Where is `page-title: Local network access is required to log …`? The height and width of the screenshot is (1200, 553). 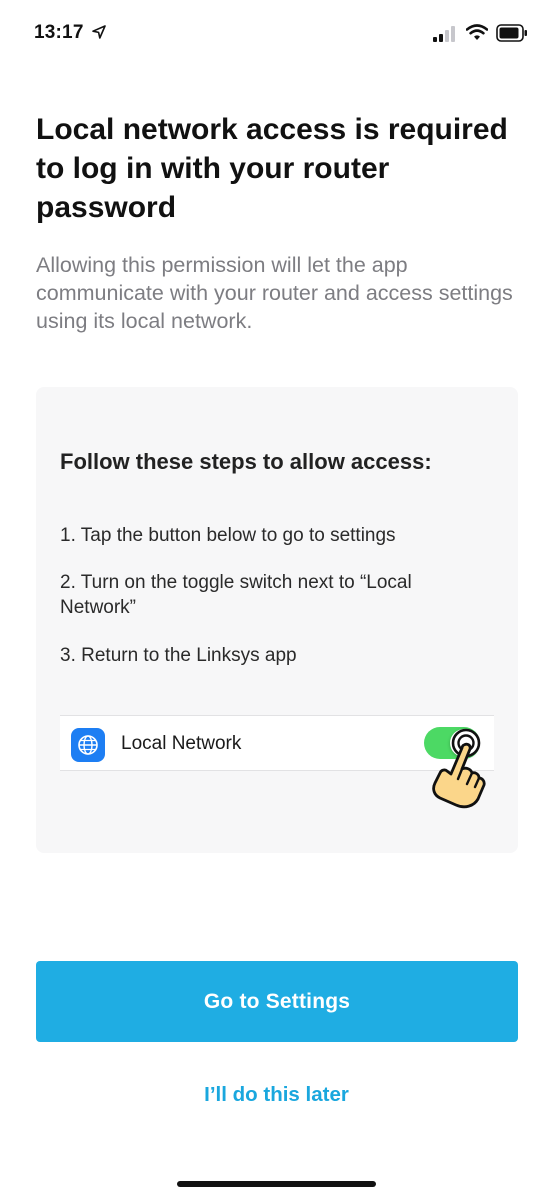 page-title: Local network access is required to log … is located at coordinates (272, 168).